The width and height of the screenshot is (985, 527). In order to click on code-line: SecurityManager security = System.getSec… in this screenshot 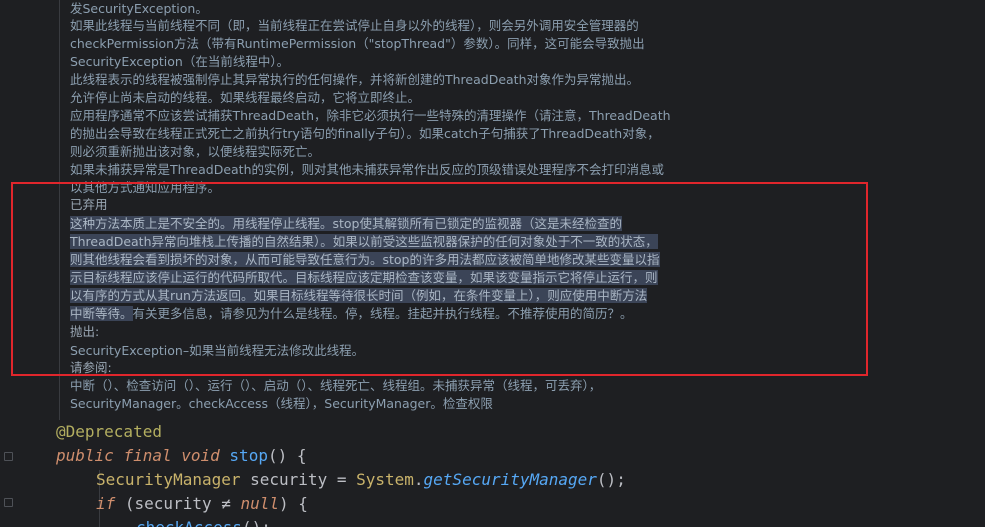, I will do `click(361, 480)`.